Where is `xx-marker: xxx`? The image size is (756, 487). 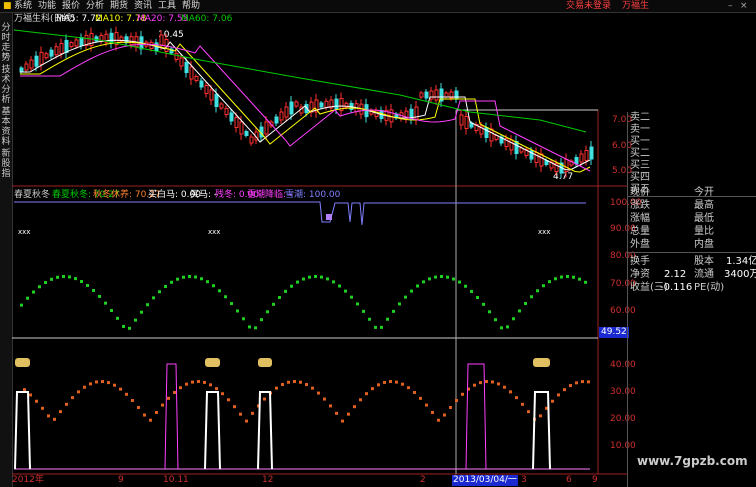 xx-marker: xxx is located at coordinates (544, 232).